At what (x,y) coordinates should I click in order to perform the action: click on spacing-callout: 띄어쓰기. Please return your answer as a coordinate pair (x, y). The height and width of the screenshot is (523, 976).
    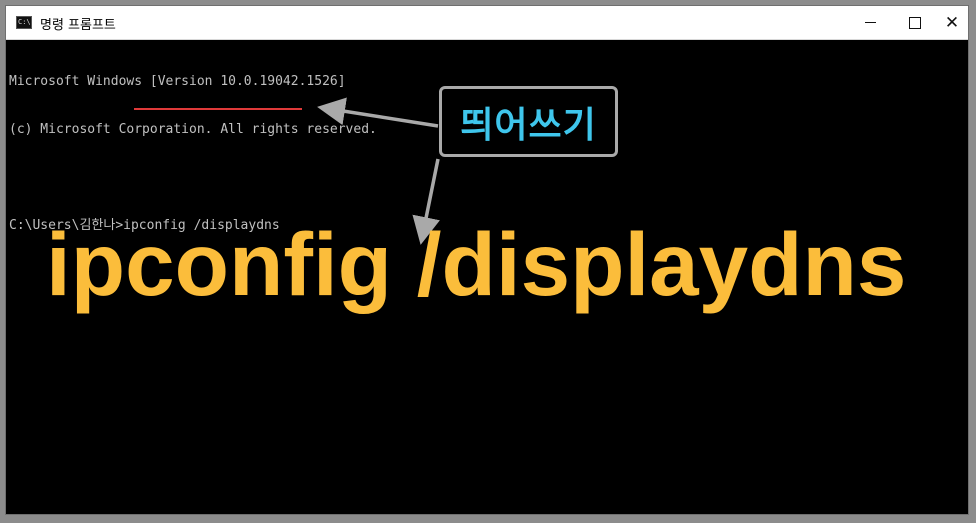
    Looking at the image, I should click on (528, 121).